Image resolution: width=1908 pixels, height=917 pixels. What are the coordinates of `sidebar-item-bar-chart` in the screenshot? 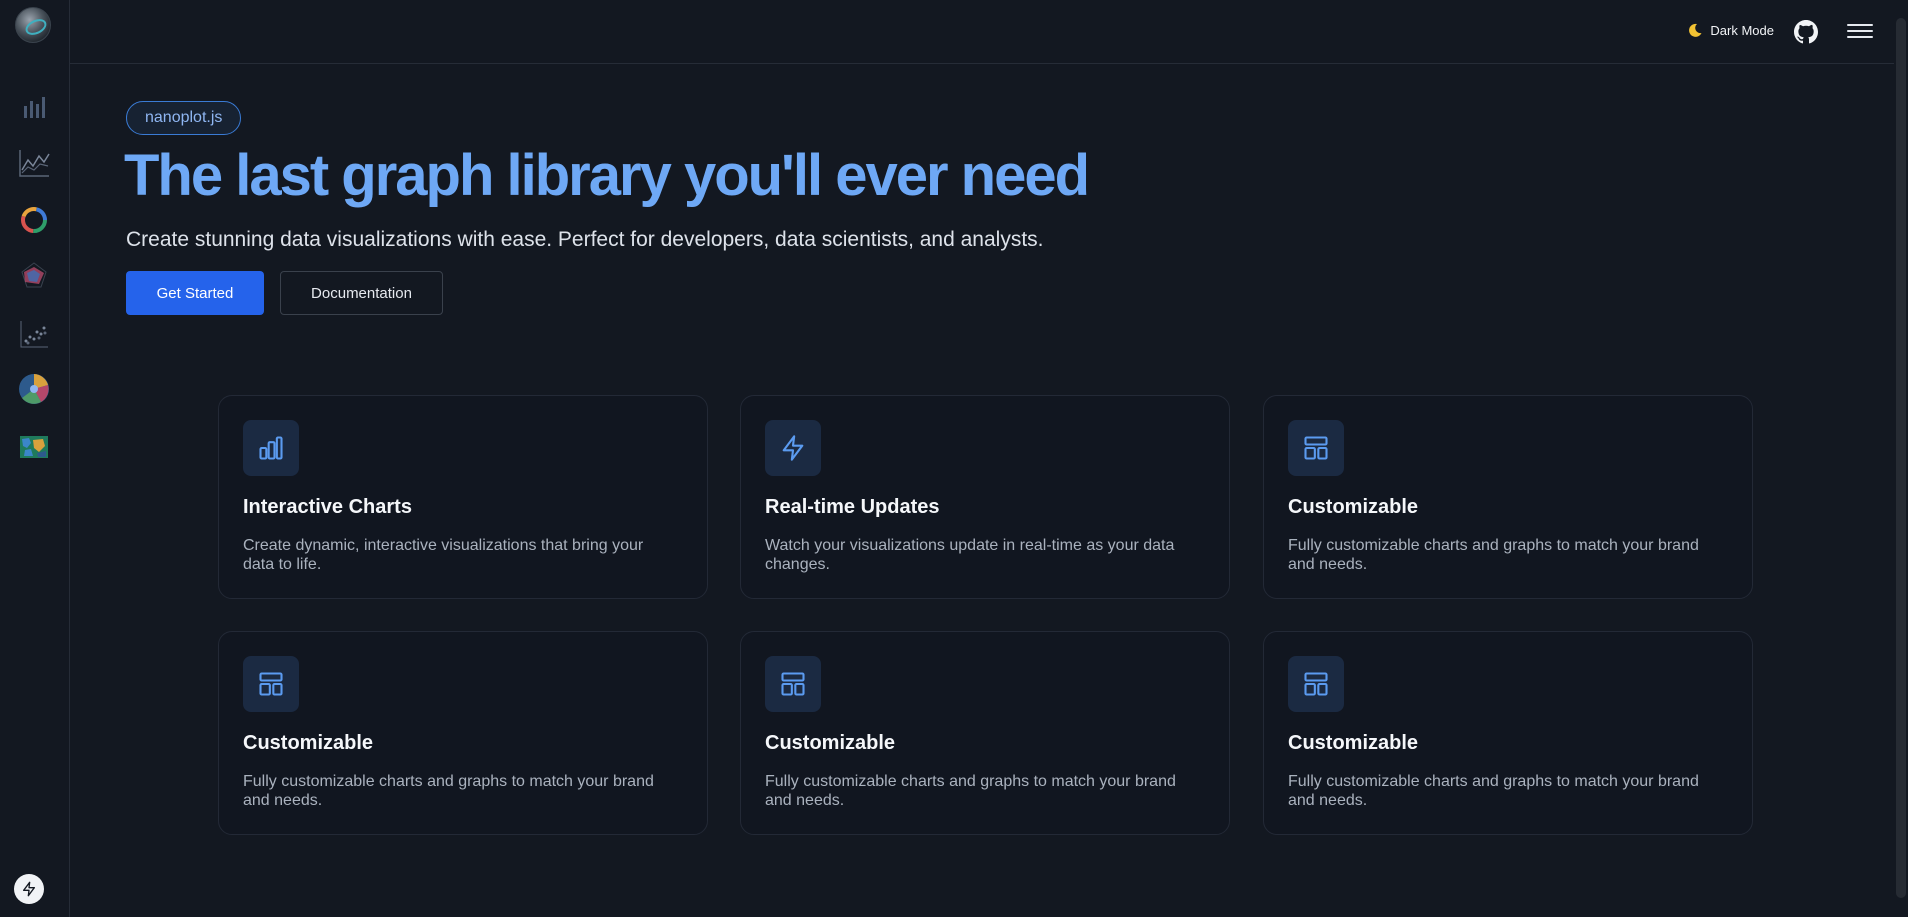 It's located at (34, 107).